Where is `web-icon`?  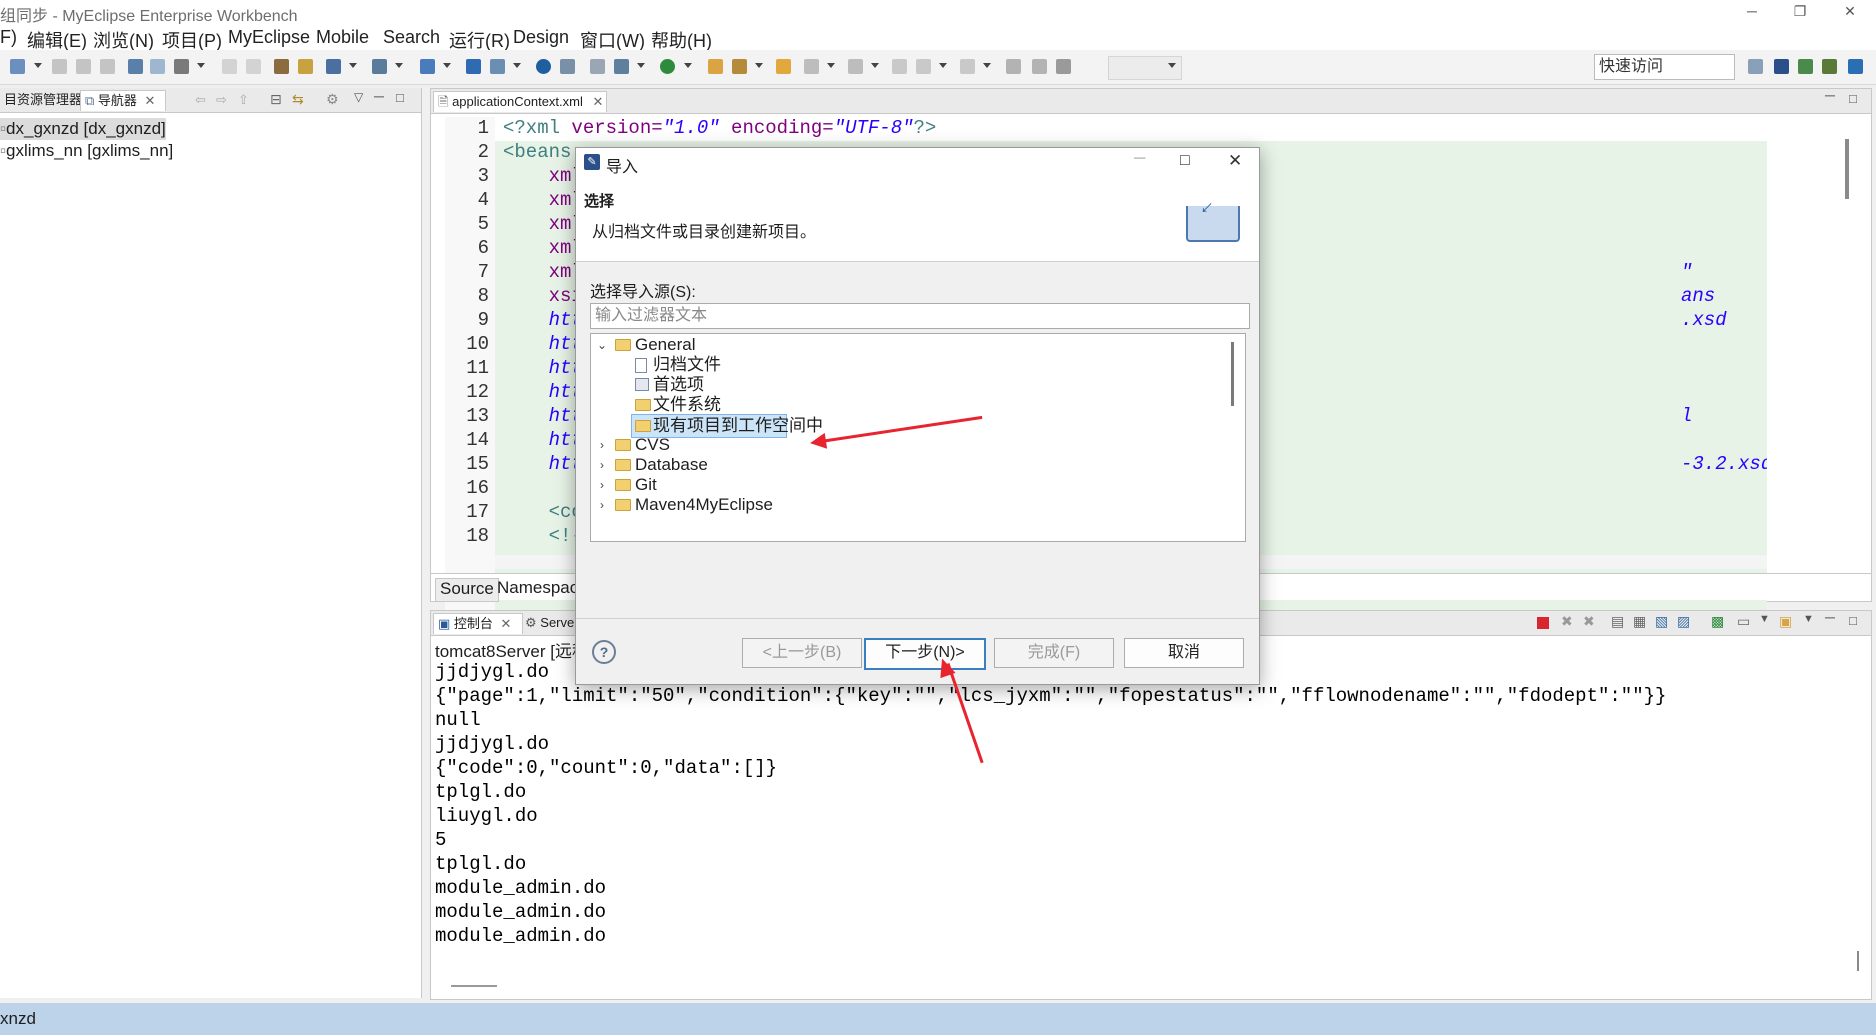
web-icon is located at coordinates (567, 66).